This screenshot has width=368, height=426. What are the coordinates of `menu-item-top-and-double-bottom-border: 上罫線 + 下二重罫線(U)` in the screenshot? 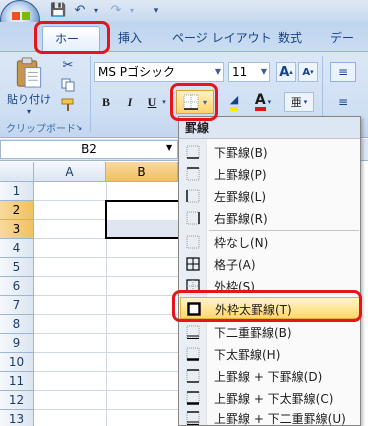 It's located at (270, 416).